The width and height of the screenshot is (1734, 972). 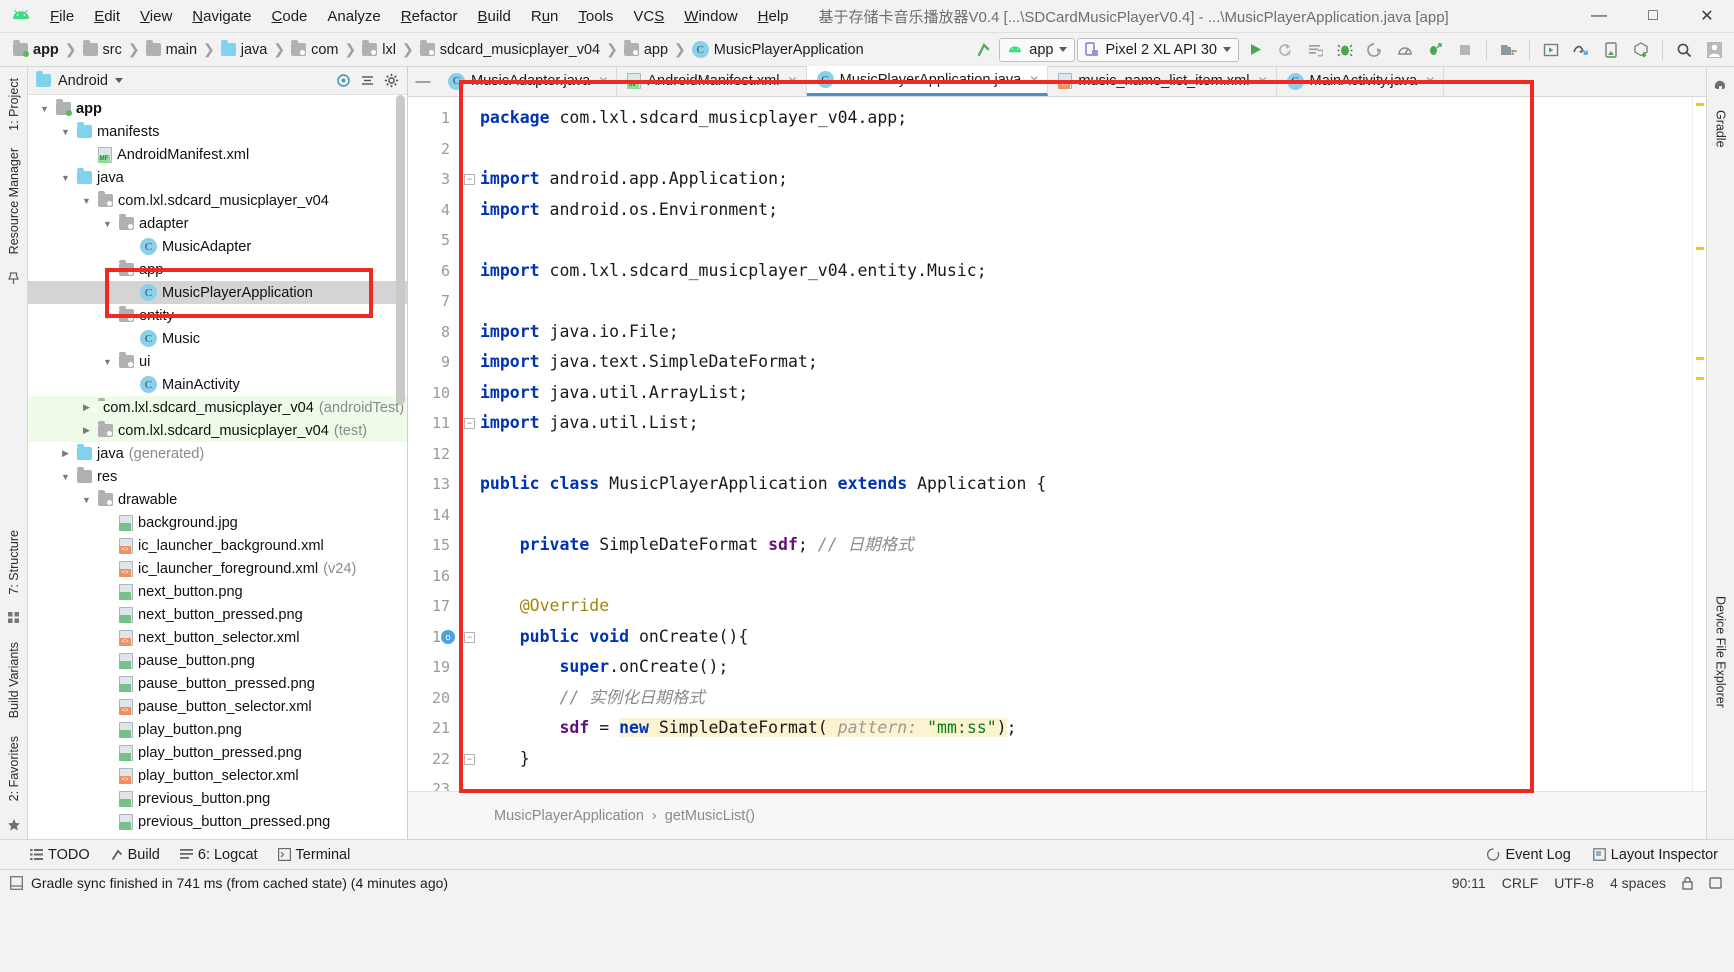 I want to click on tool-button-favorites: 2: Favorites, so click(x=14, y=768).